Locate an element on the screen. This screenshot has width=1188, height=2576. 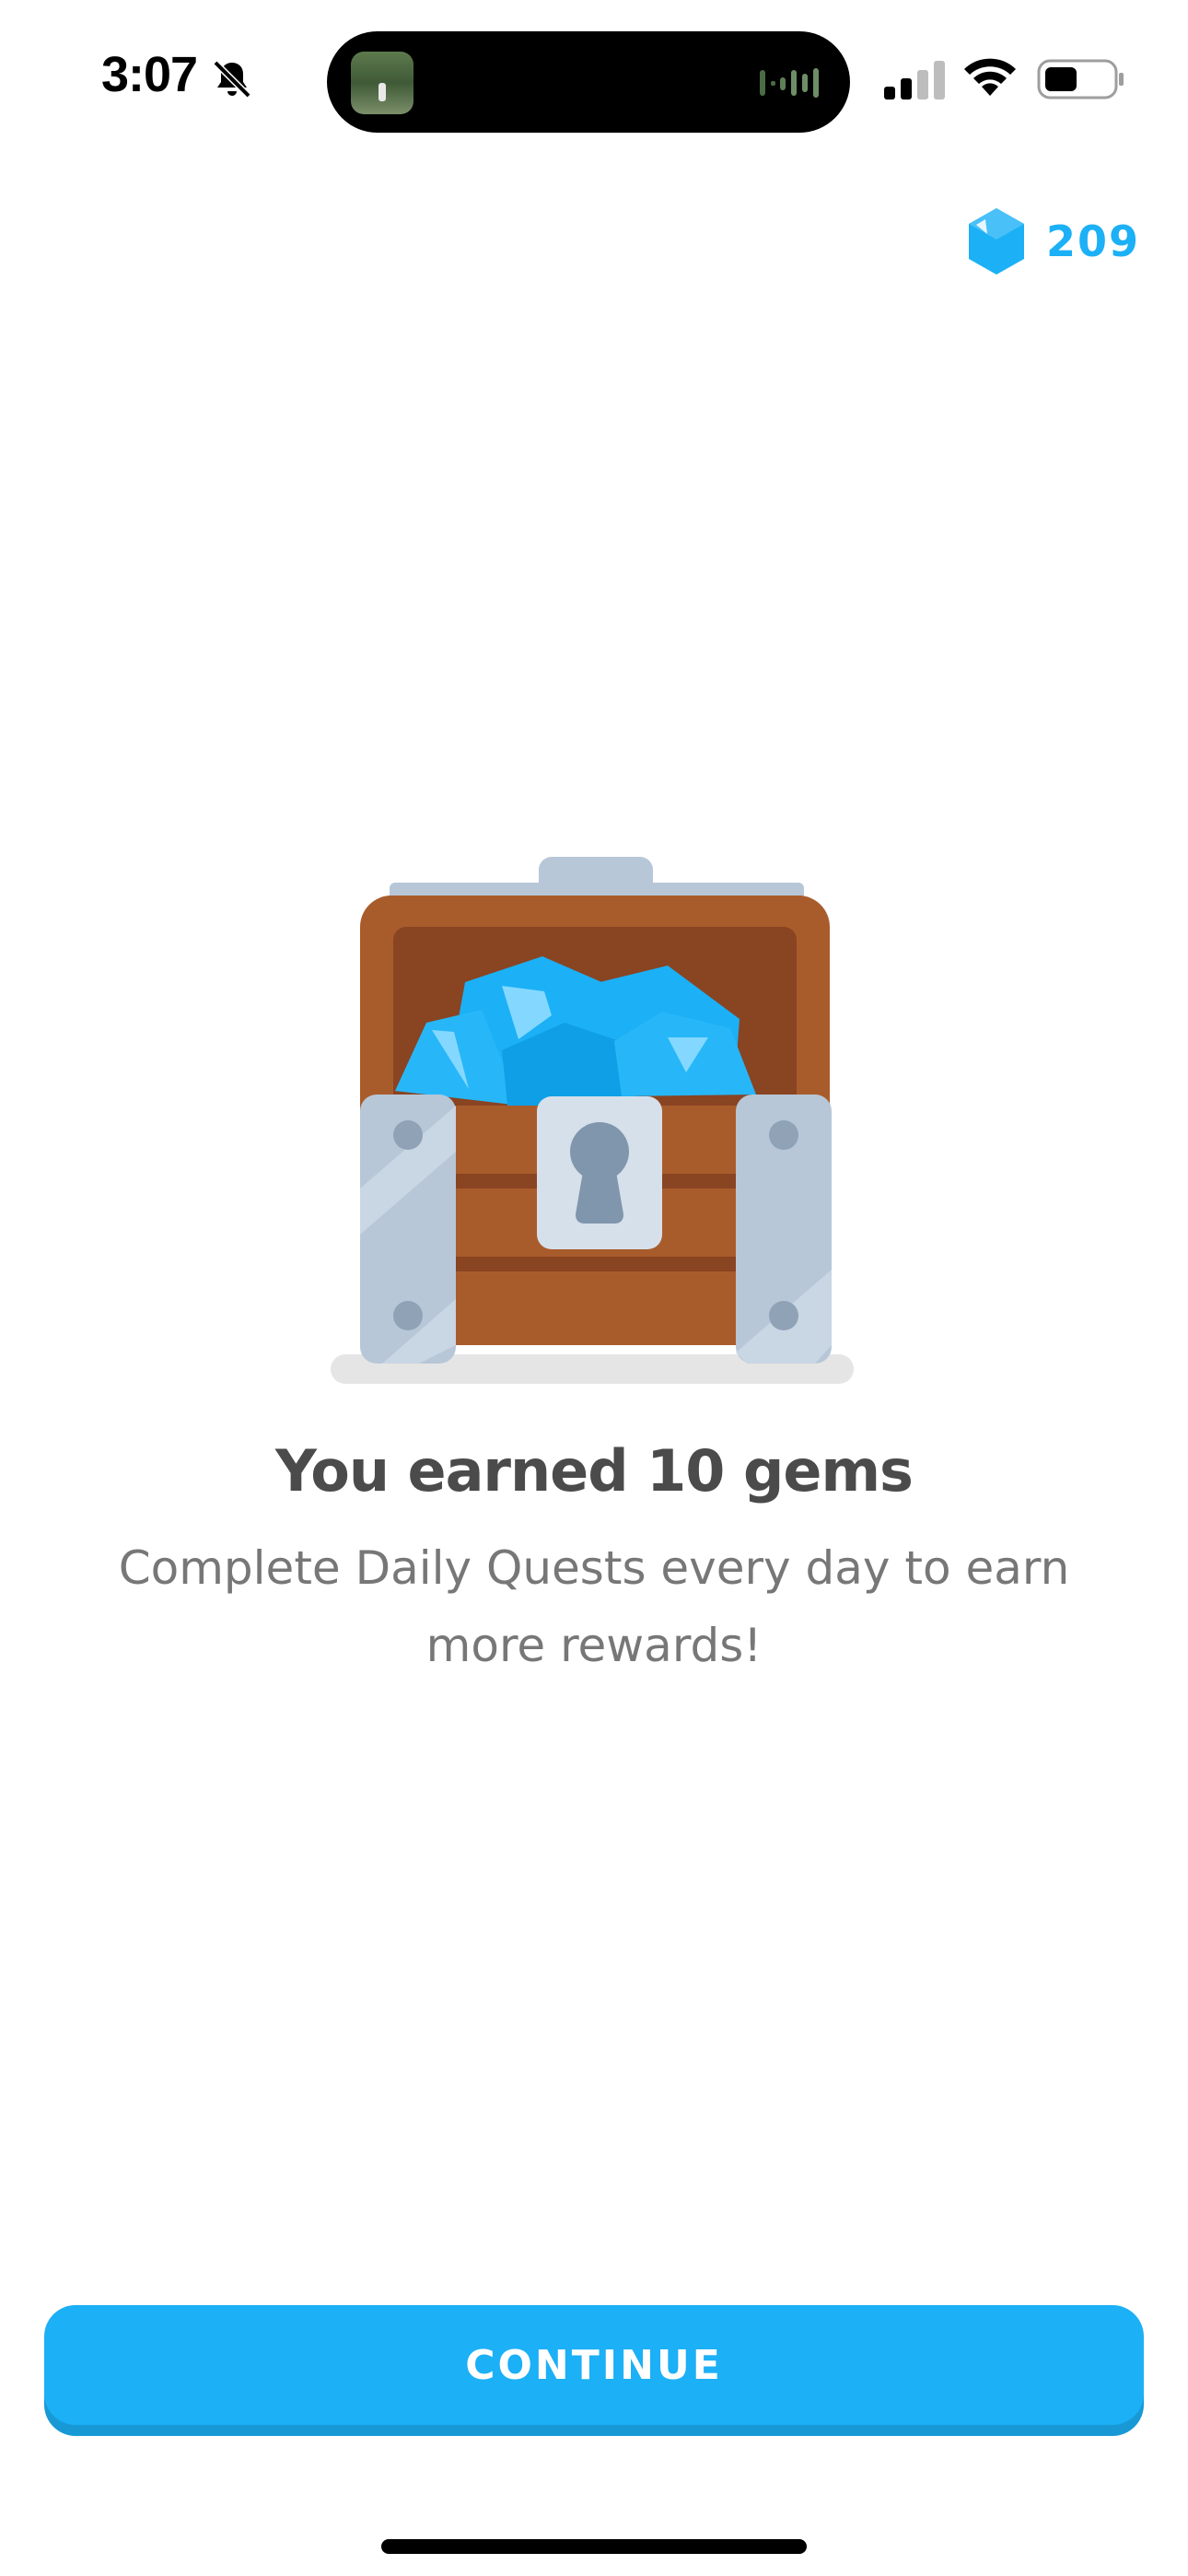
gem-icon is located at coordinates (996, 241).